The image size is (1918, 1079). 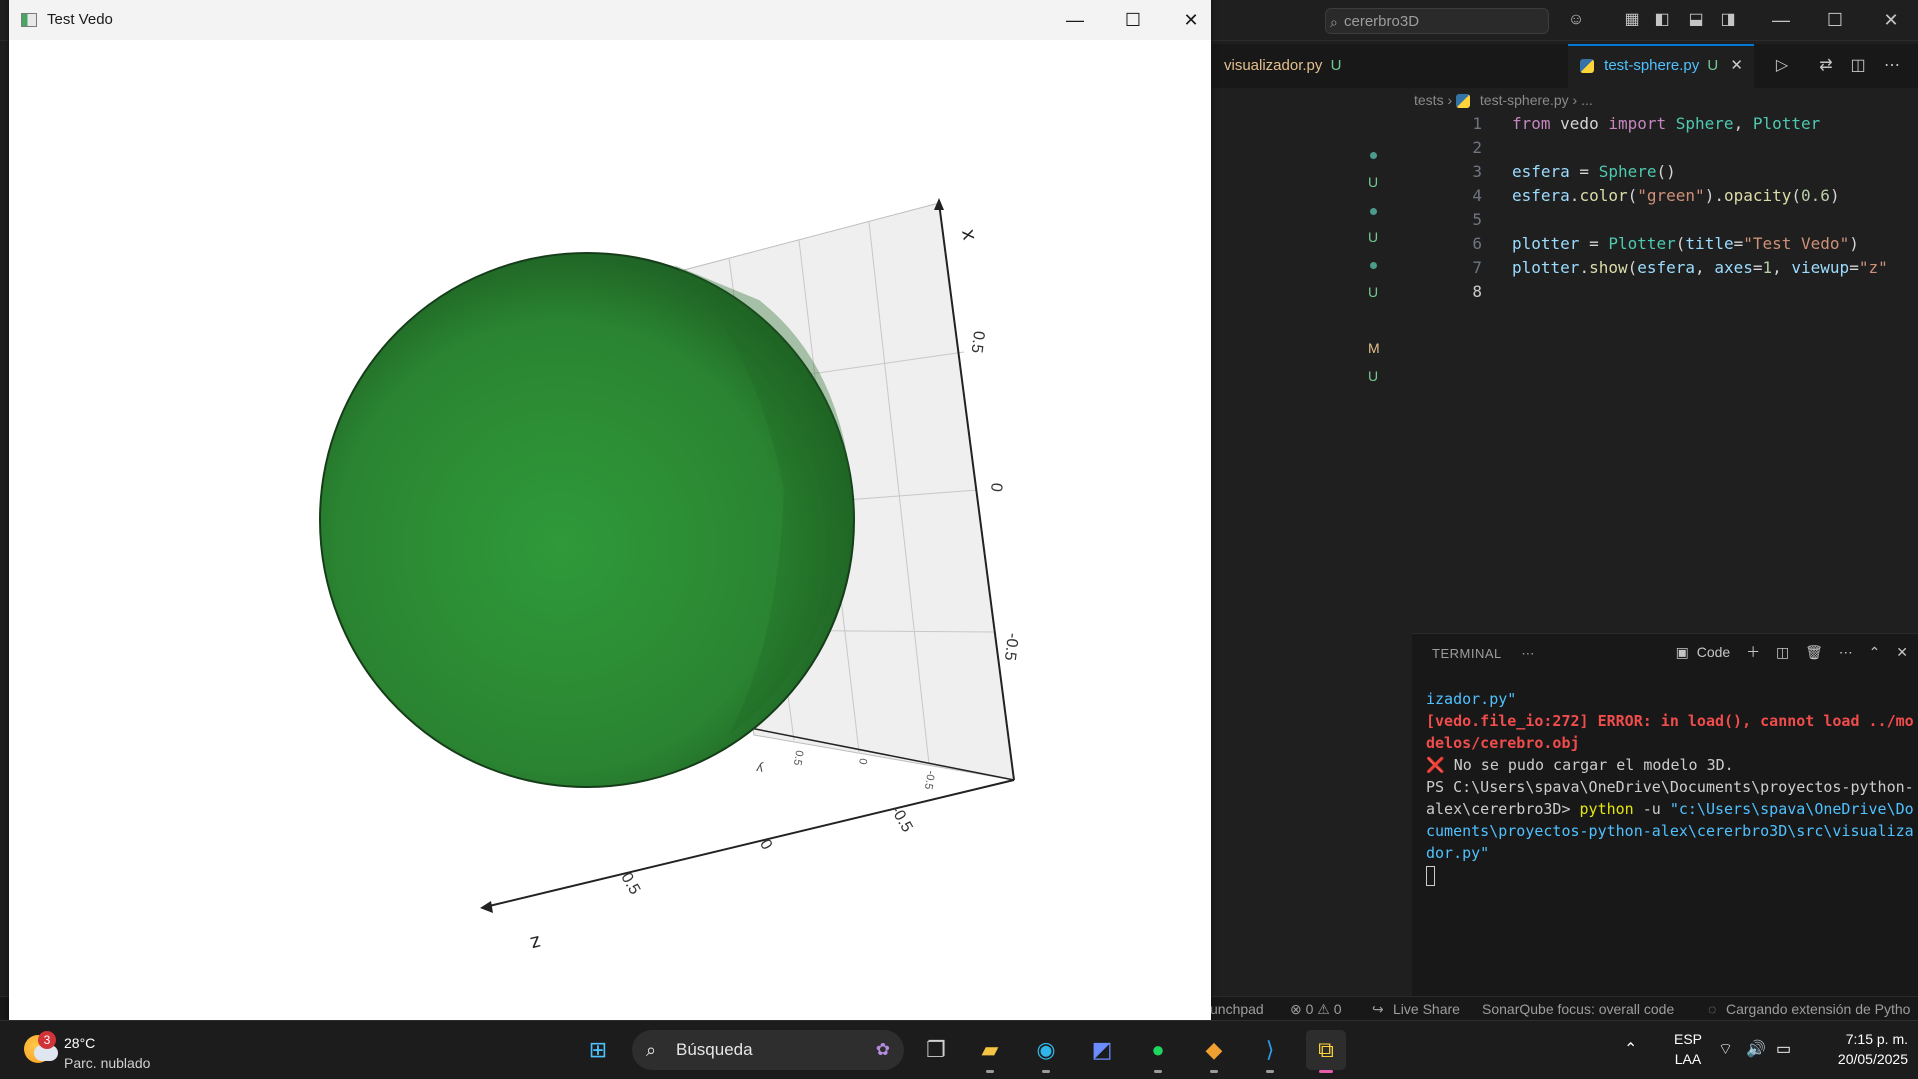 What do you see at coordinates (1902, 652) in the screenshot?
I see `close-panel-icon: ✕` at bounding box center [1902, 652].